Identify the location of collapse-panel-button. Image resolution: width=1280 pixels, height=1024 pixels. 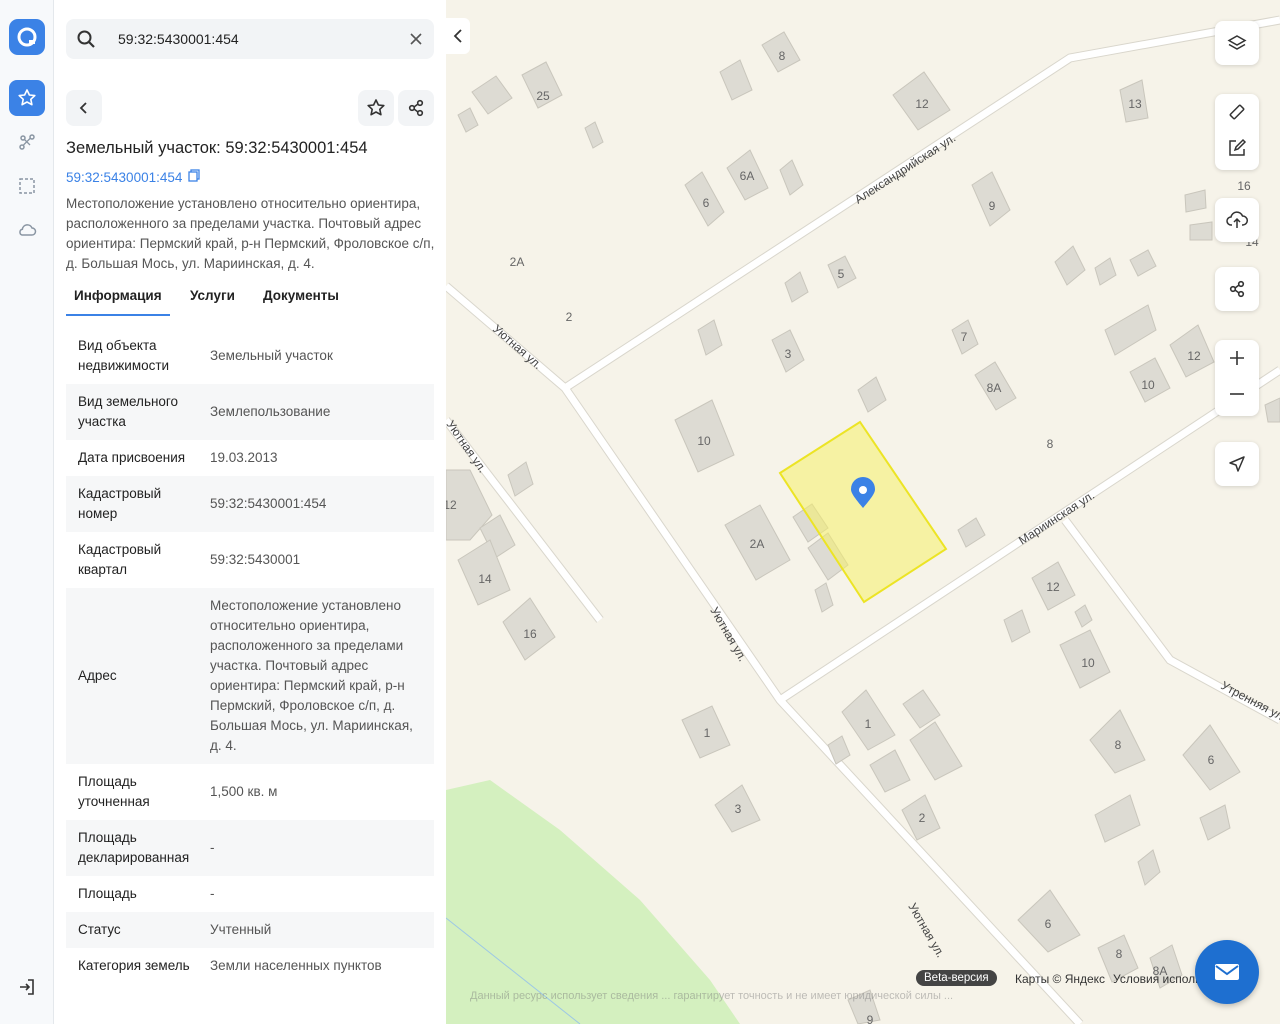
(458, 36).